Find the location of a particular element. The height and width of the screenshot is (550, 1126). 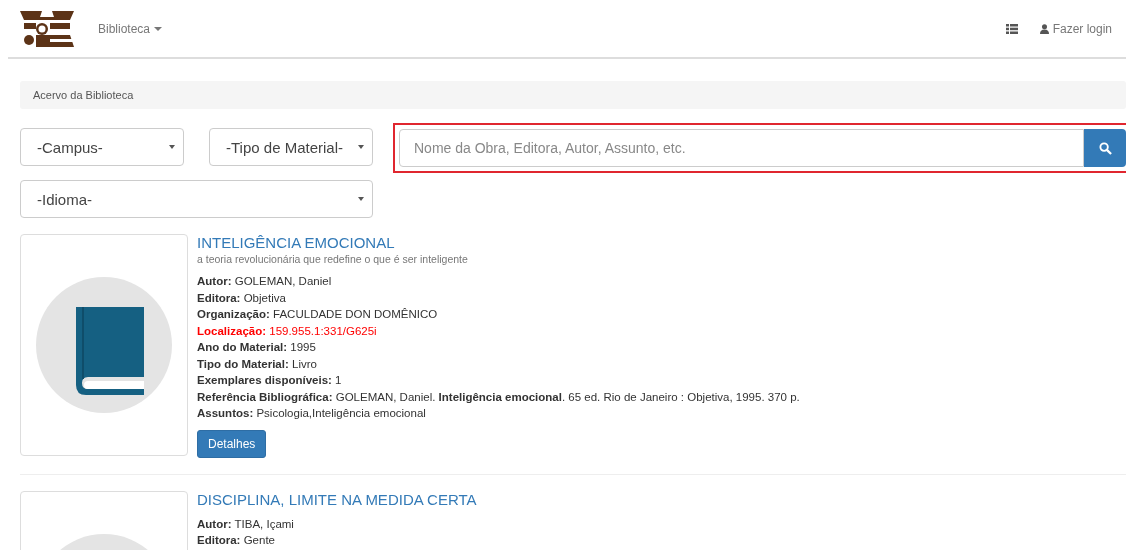

library-menu: Biblioteca is located at coordinates (130, 28).